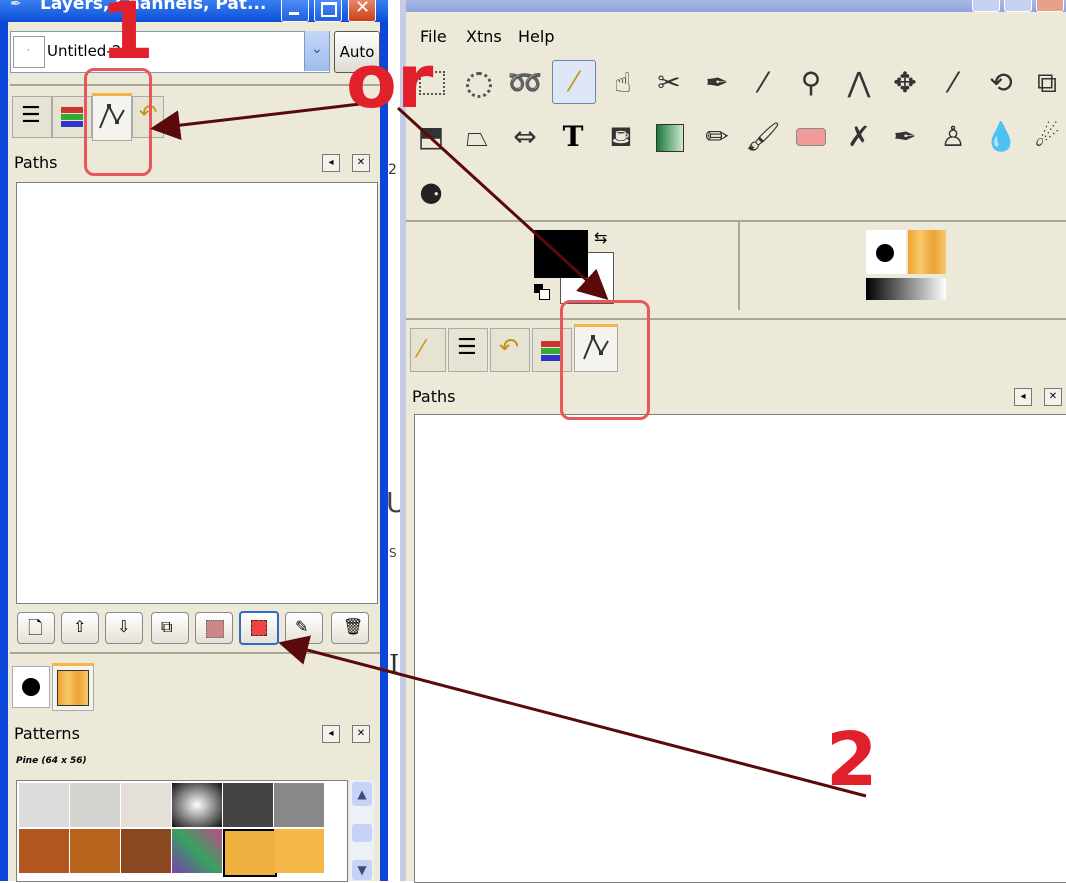 This screenshot has width=1066, height=883. What do you see at coordinates (852, 760) in the screenshot?
I see `annotation-label-2: 2` at bounding box center [852, 760].